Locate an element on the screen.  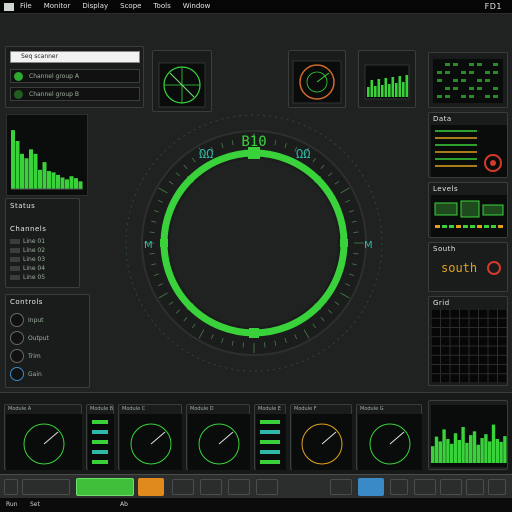
app-logo-icon is located at coordinates (9, 7).